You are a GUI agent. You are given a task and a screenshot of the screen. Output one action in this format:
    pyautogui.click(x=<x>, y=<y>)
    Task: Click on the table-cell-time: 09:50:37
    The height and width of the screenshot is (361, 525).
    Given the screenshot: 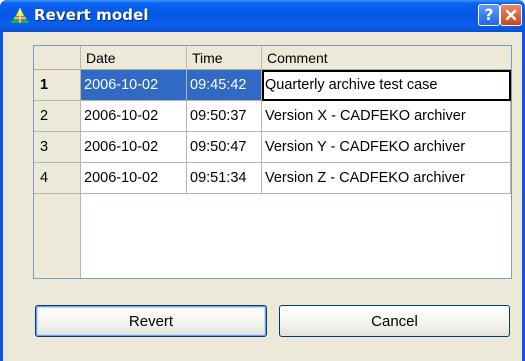 What is the action you would take?
    pyautogui.click(x=224, y=116)
    